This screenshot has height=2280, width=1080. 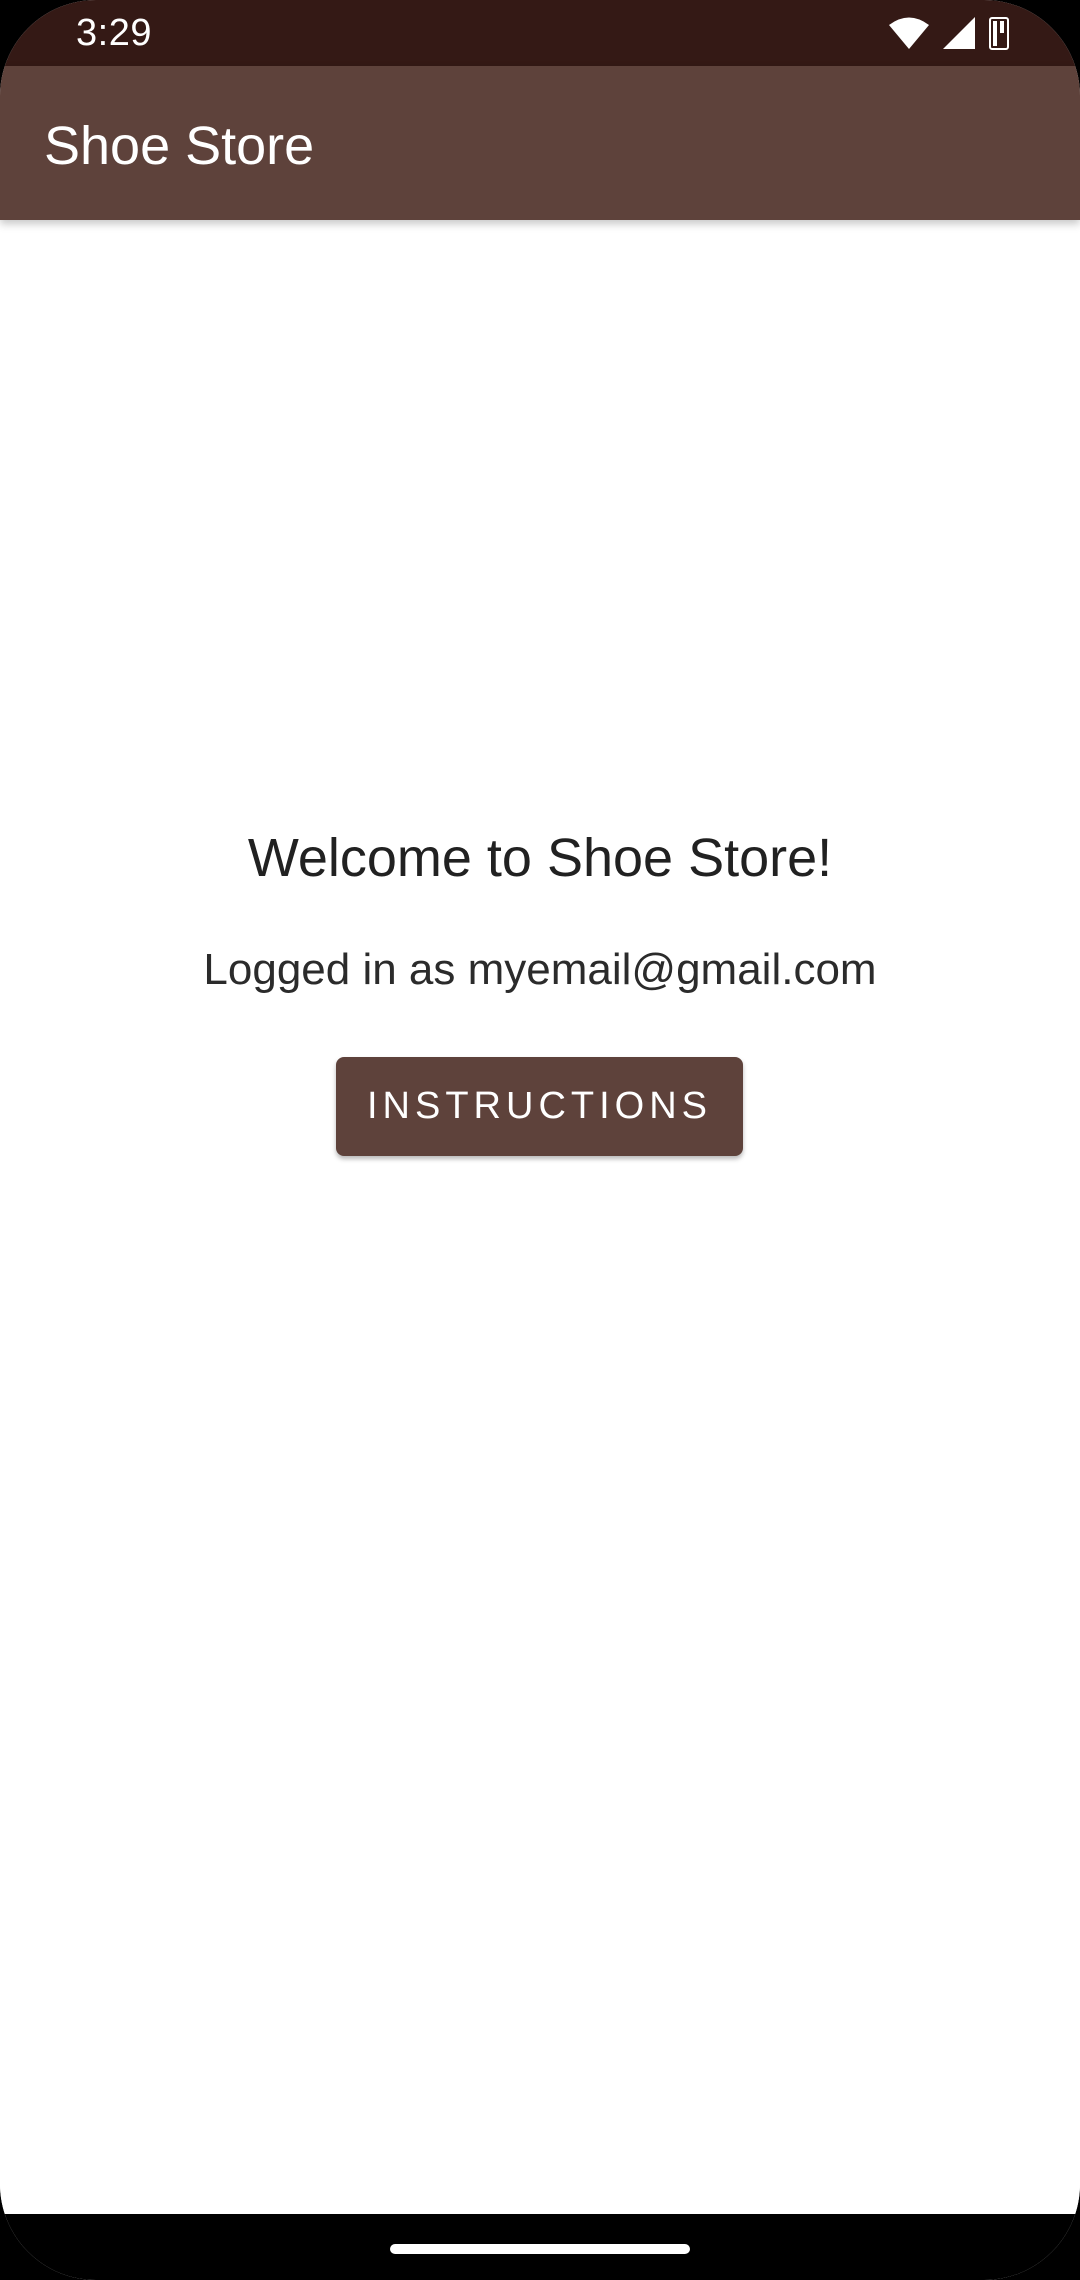 I want to click on status-bar: 3:29, so click(x=540, y=33).